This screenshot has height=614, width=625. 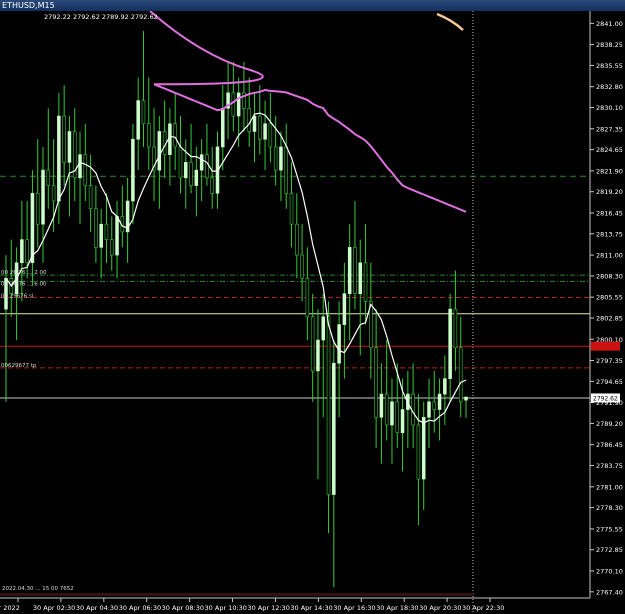 What do you see at coordinates (38, 589) in the screenshot?
I see `indicator-readout: 2022.04.30 ... 15 00 7652` at bounding box center [38, 589].